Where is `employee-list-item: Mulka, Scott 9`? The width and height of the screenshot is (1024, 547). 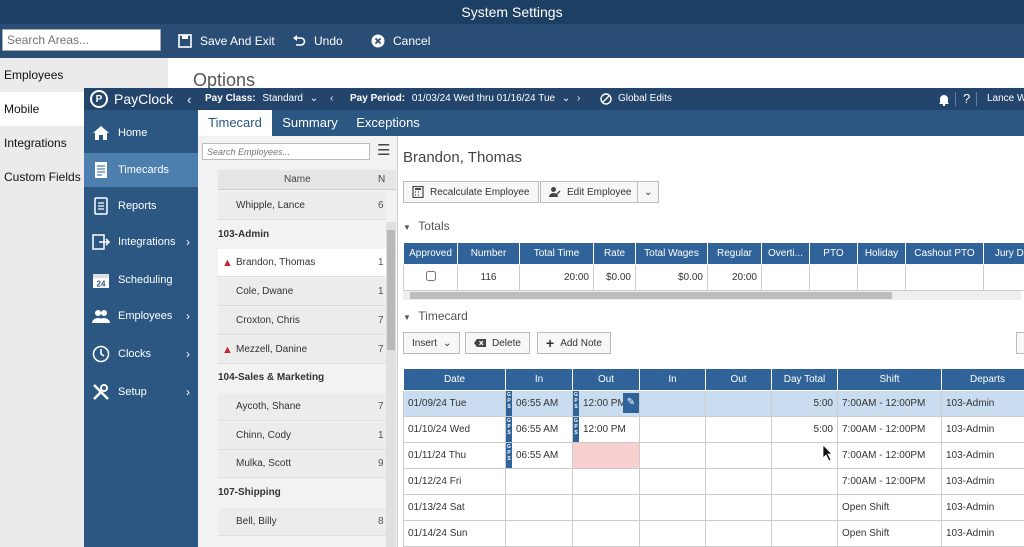
employee-list-item: Mulka, Scott 9 is located at coordinates (302, 464).